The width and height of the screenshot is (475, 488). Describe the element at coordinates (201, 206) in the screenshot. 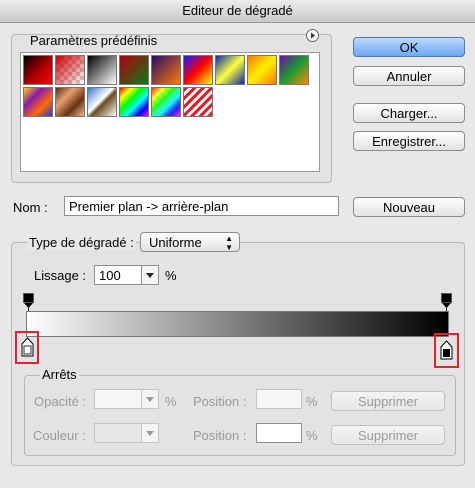

I see `name-field: Premier plan -> arrière-plan` at that location.